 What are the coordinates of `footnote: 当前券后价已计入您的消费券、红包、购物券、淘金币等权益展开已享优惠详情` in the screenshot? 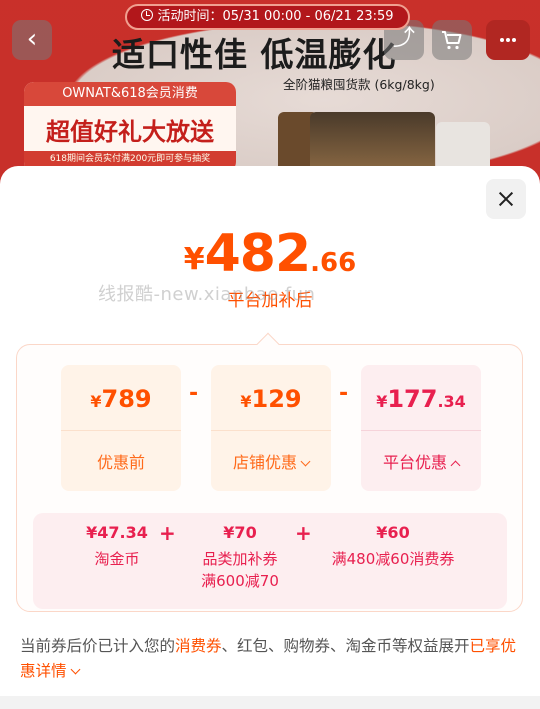 It's located at (270, 659).